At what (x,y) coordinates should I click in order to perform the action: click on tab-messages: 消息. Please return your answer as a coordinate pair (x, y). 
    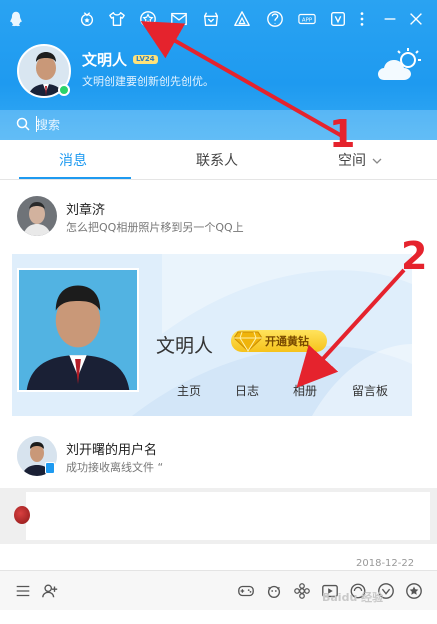
    Looking at the image, I should click on (73, 160).